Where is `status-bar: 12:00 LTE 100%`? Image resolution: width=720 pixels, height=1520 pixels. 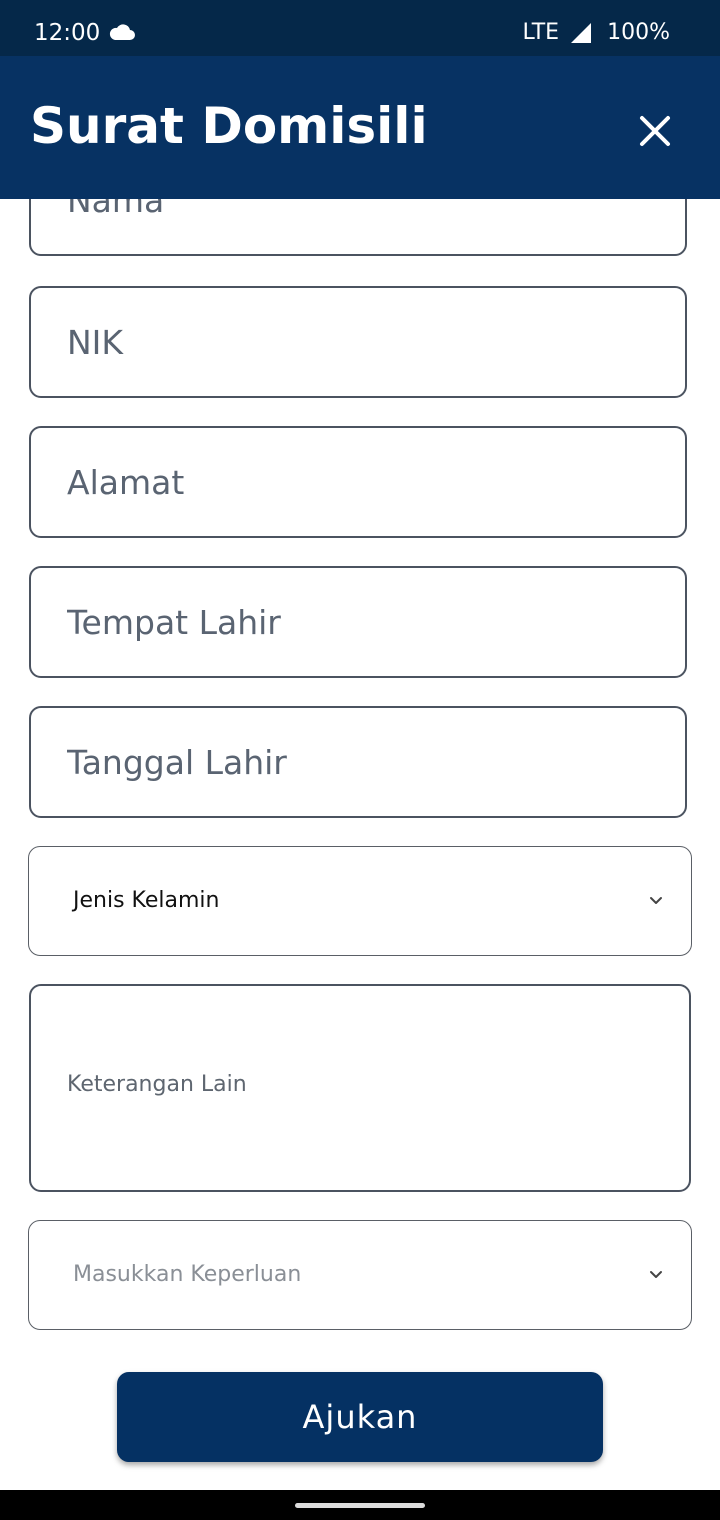 status-bar: 12:00 LTE 100% is located at coordinates (360, 28).